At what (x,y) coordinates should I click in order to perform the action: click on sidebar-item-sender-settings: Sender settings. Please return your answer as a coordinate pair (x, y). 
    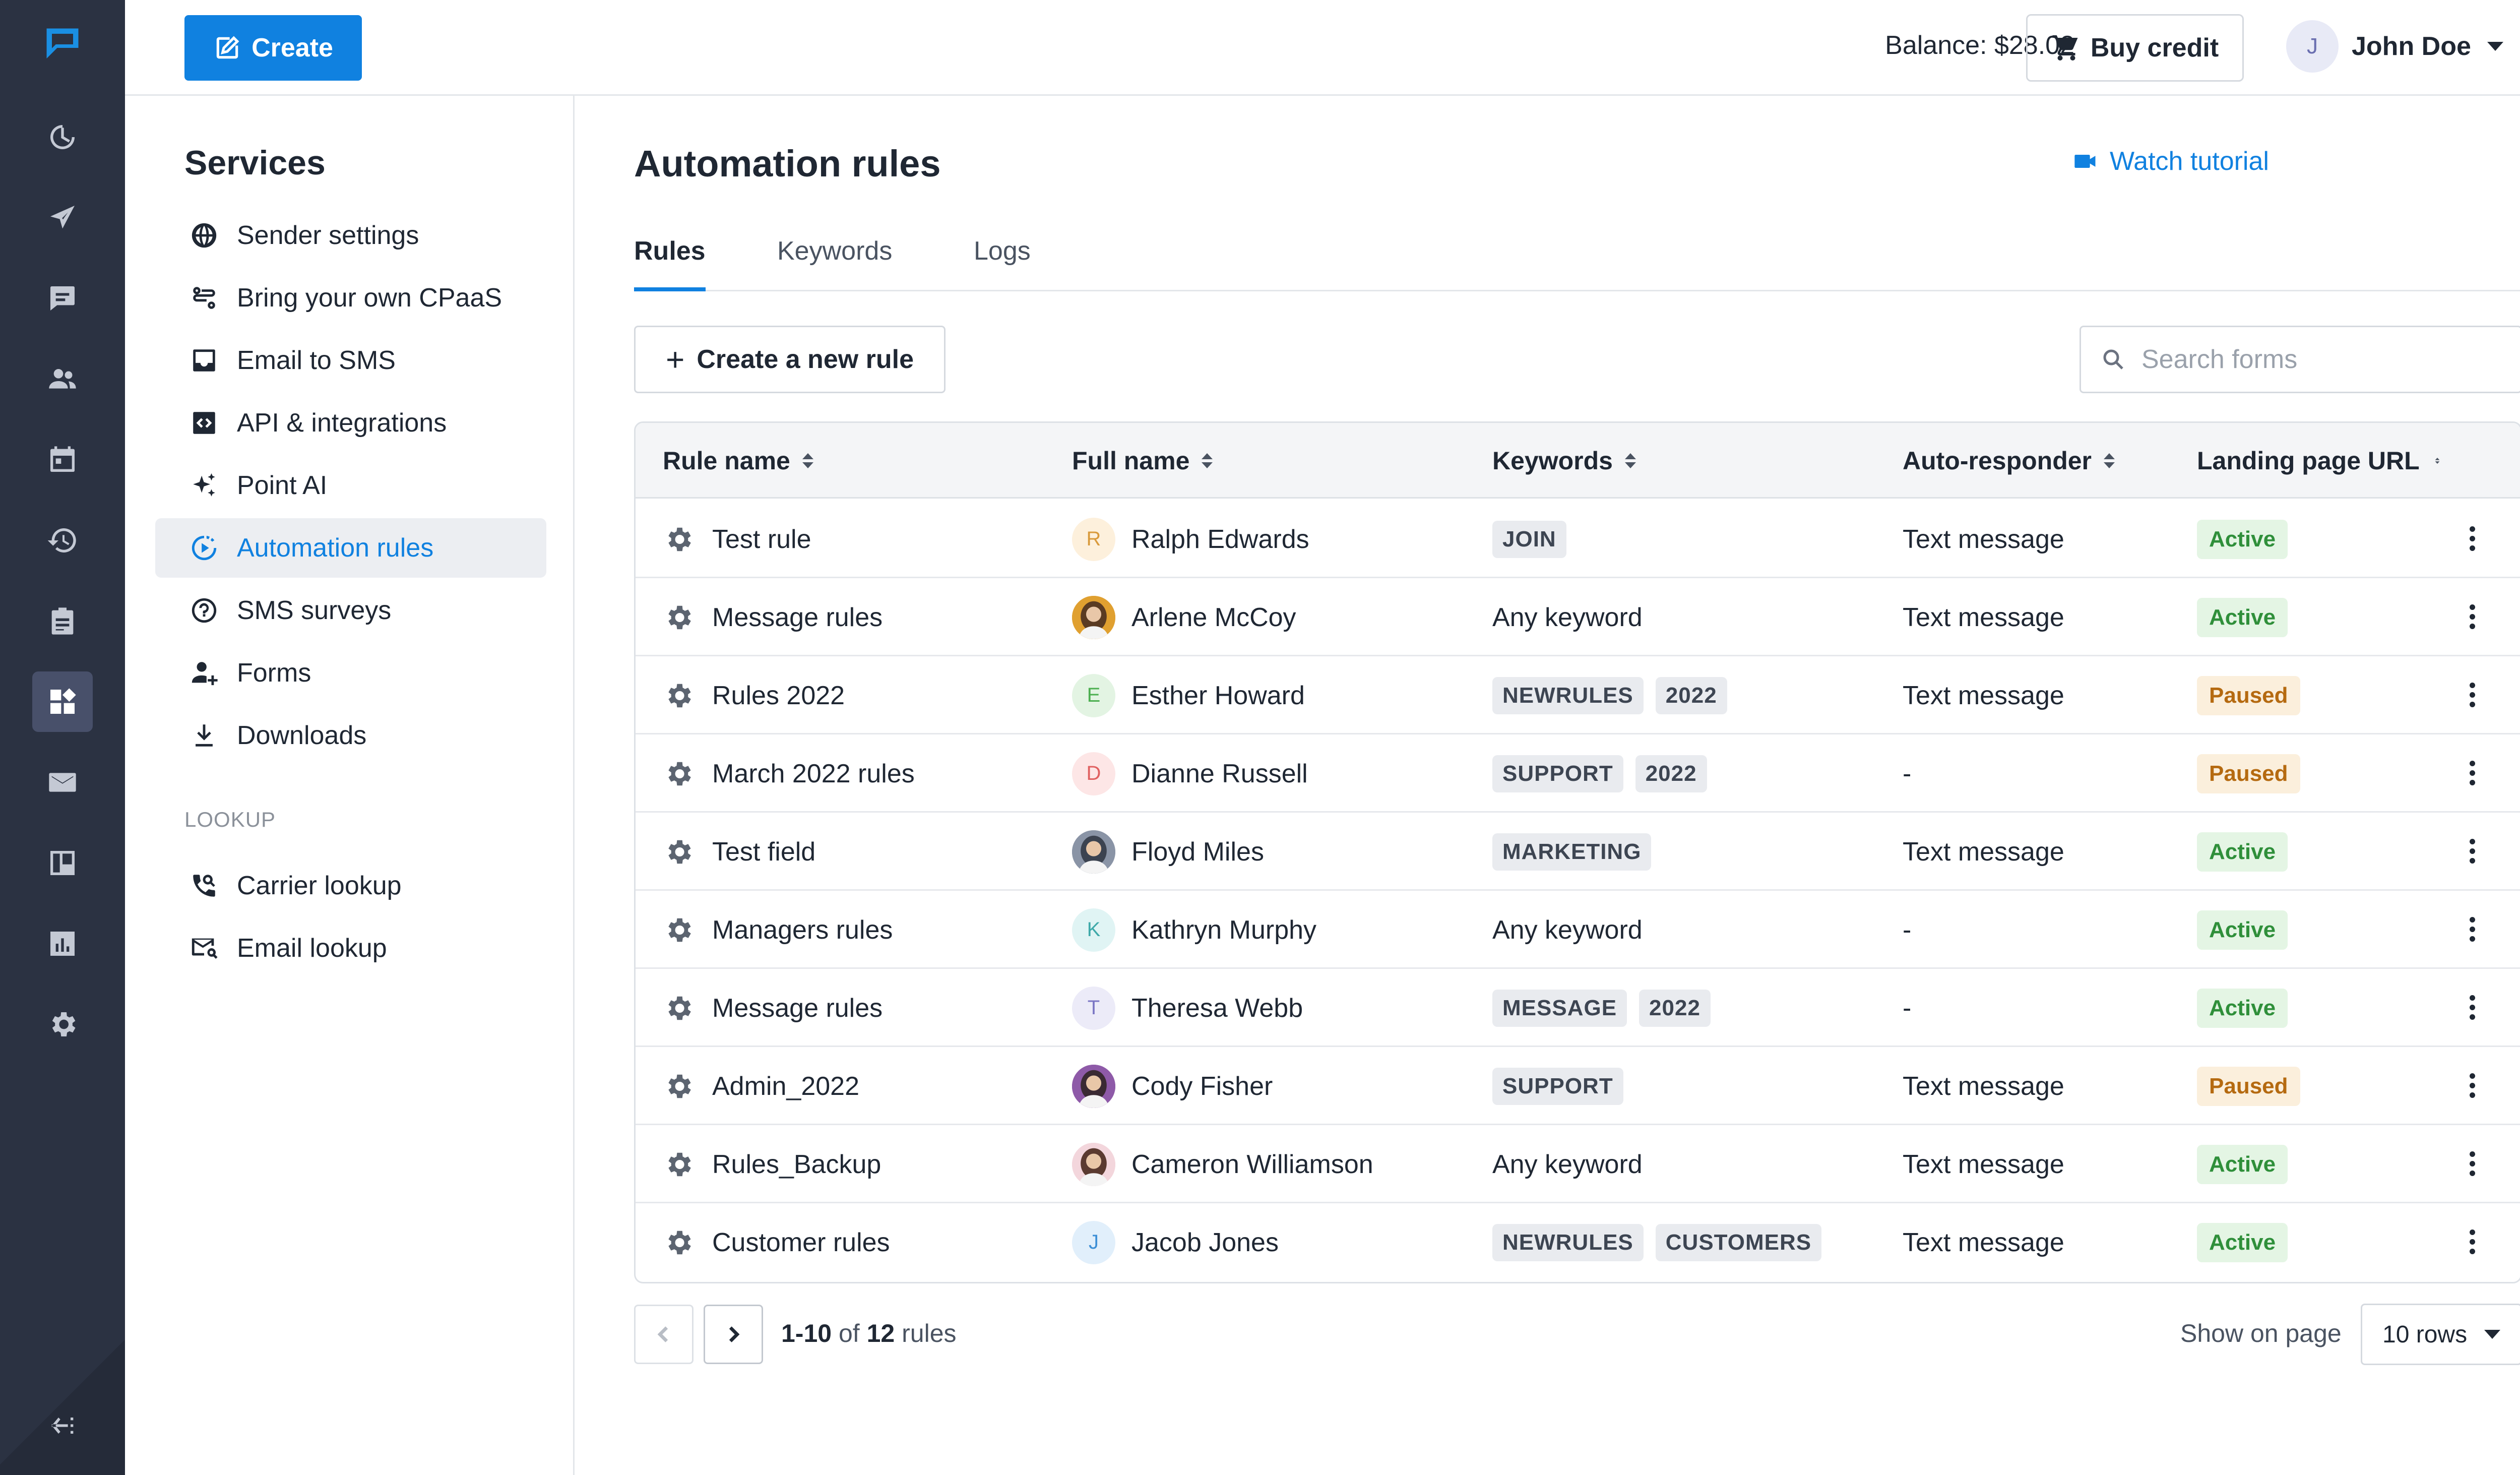
    Looking at the image, I should click on (350, 235).